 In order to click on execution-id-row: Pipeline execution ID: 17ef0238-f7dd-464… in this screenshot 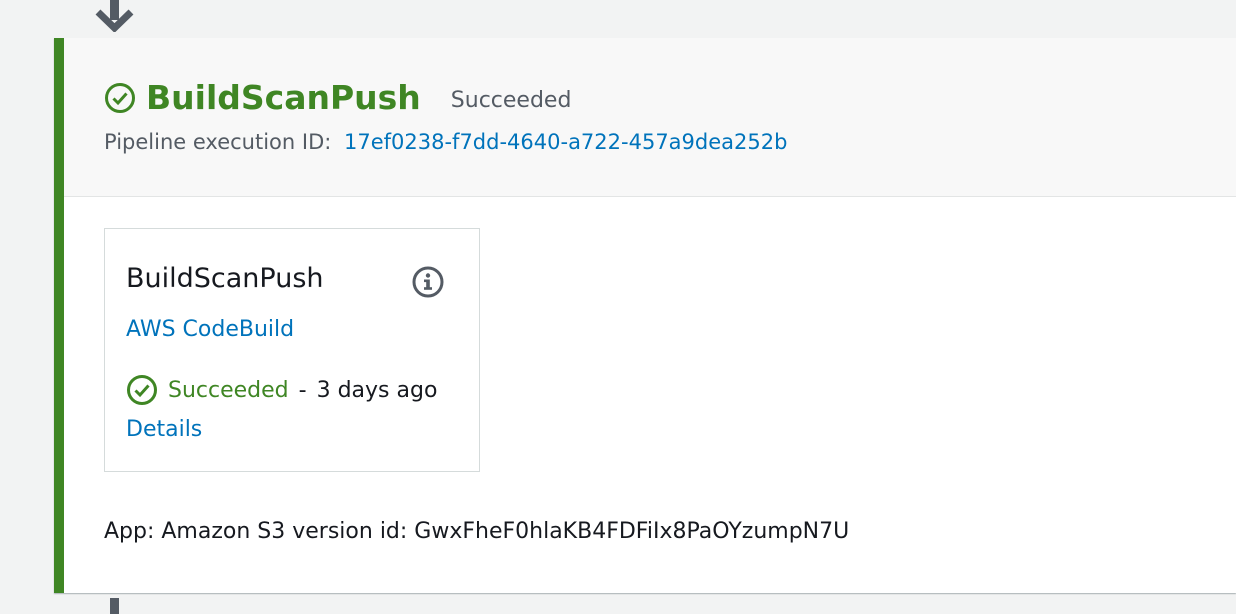, I will do `click(445, 142)`.